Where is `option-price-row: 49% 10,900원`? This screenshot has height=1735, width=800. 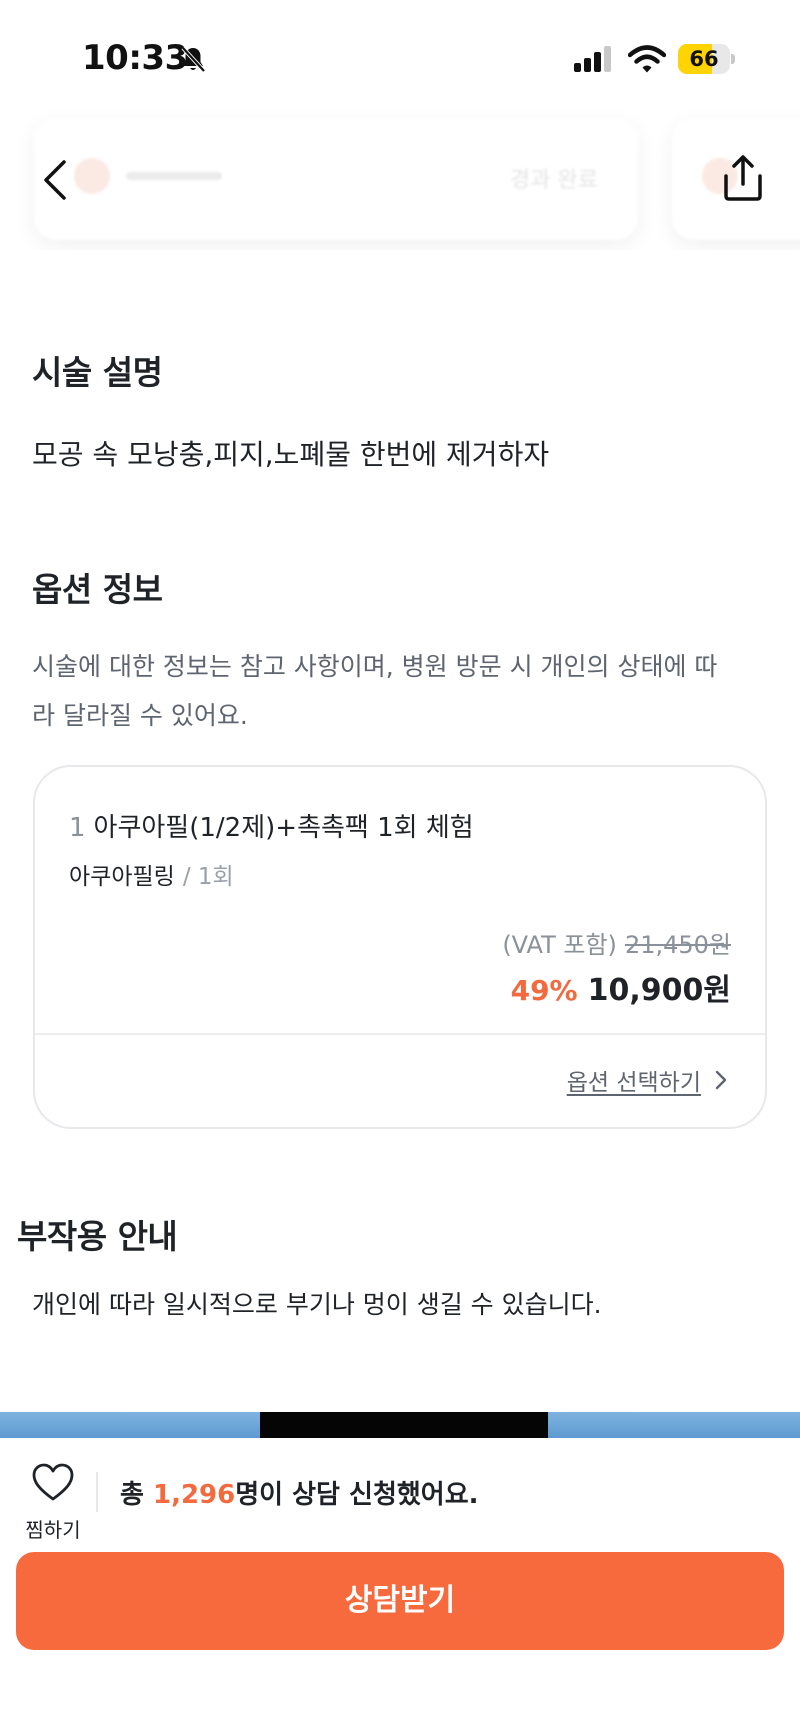
option-price-row: 49% 10,900원 is located at coordinates (621, 987).